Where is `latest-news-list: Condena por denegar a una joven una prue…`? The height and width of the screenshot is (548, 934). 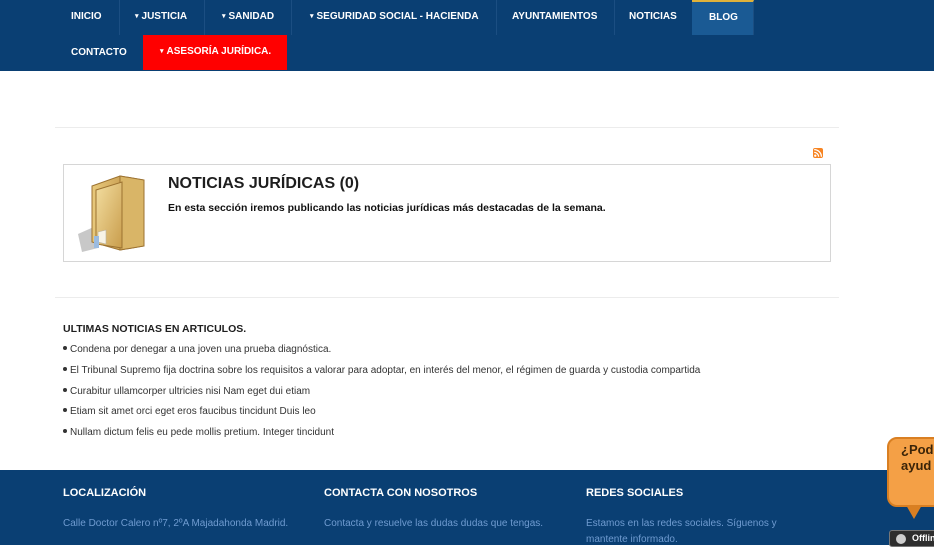 latest-news-list: Condena por denegar a una joven una prue… is located at coordinates (381, 395).